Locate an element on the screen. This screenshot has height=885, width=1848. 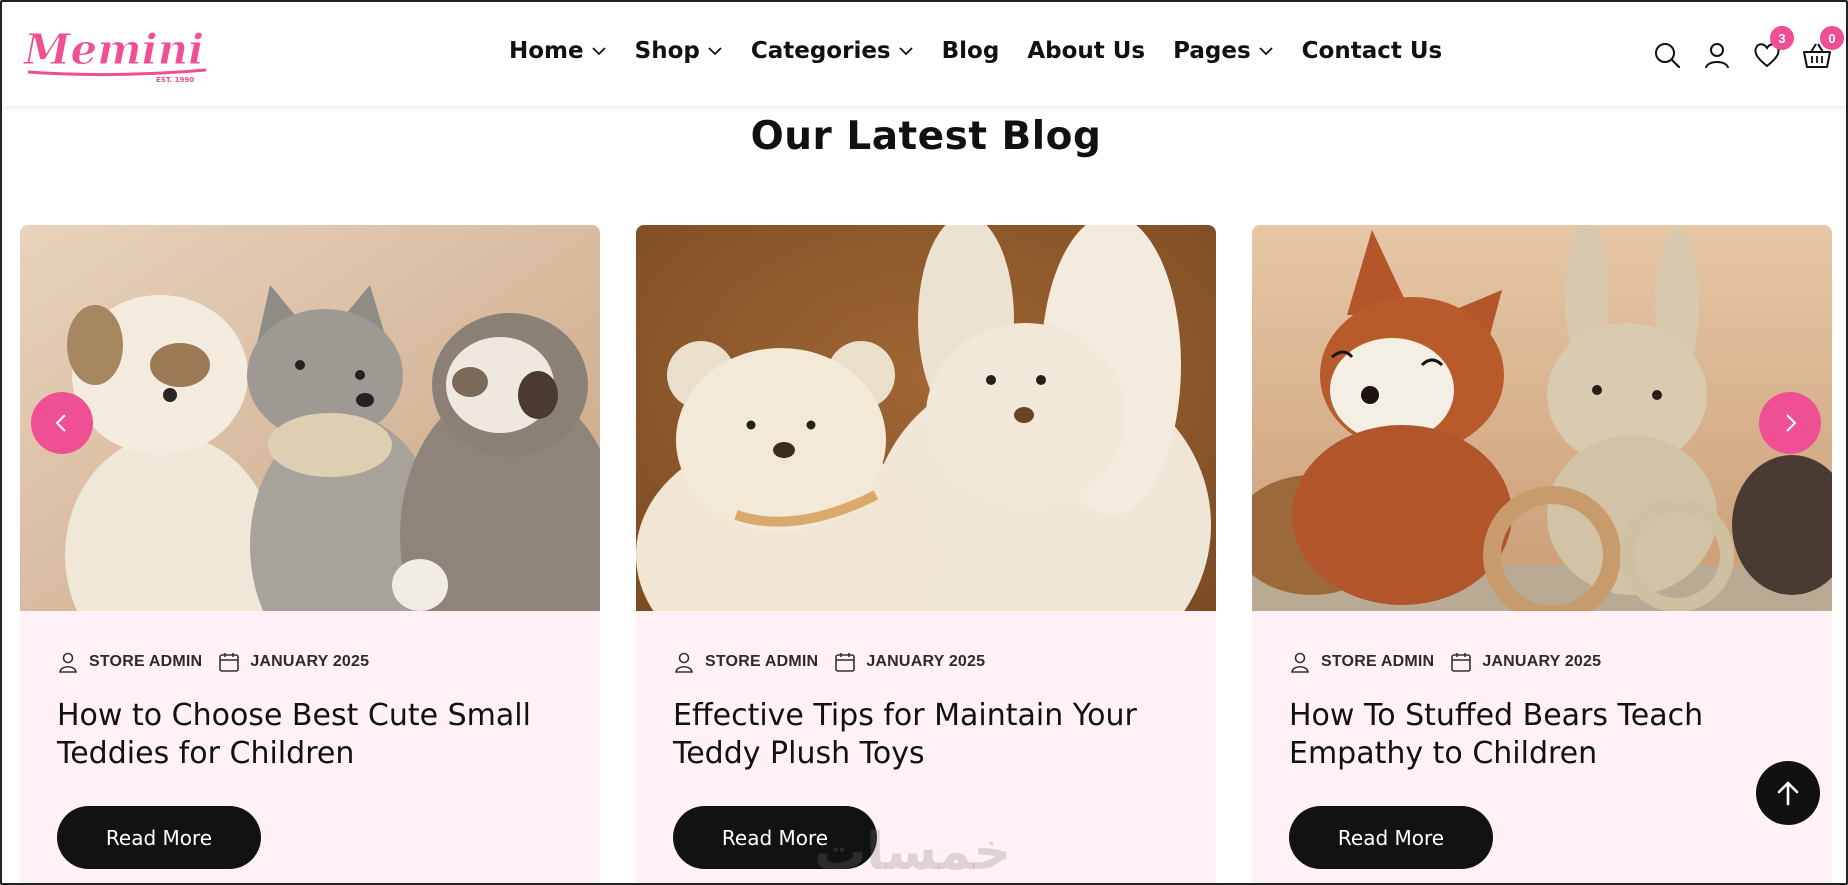
nav-shop-label: Shop is located at coordinates (667, 51).